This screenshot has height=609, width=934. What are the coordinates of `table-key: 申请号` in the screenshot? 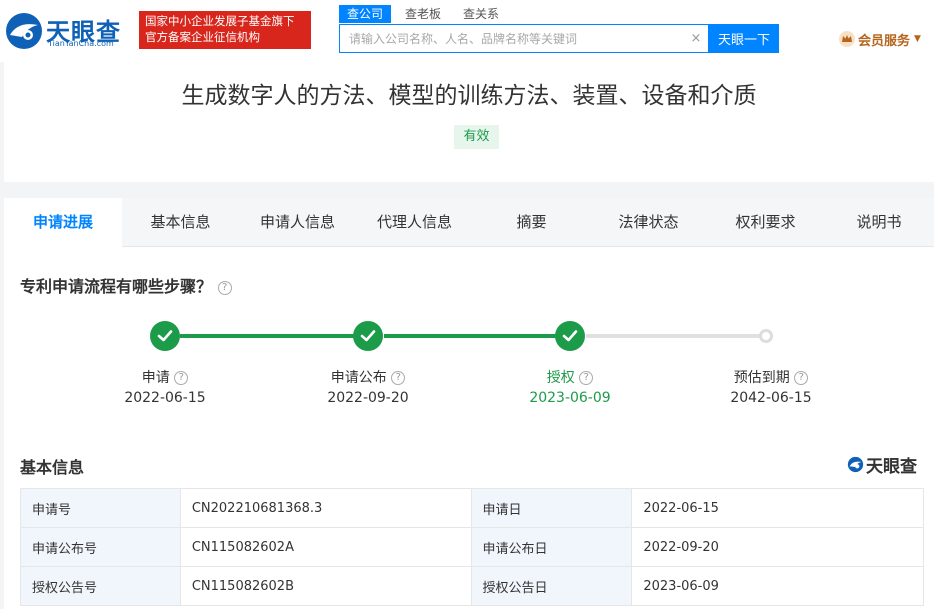 It's located at (100, 508).